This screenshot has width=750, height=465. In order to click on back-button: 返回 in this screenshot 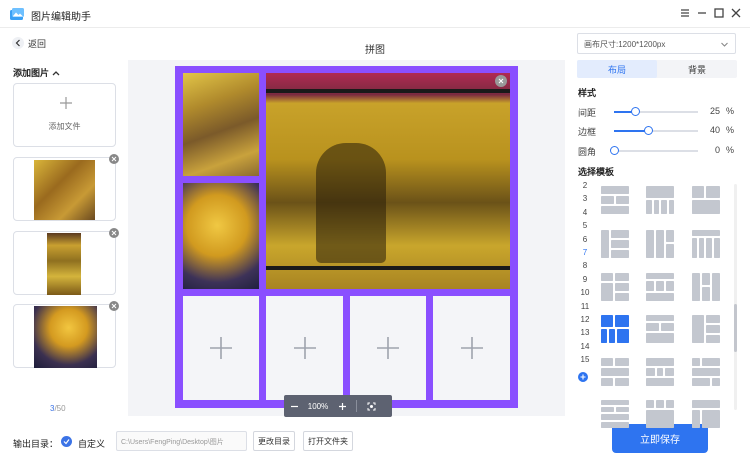, I will do `click(29, 43)`.